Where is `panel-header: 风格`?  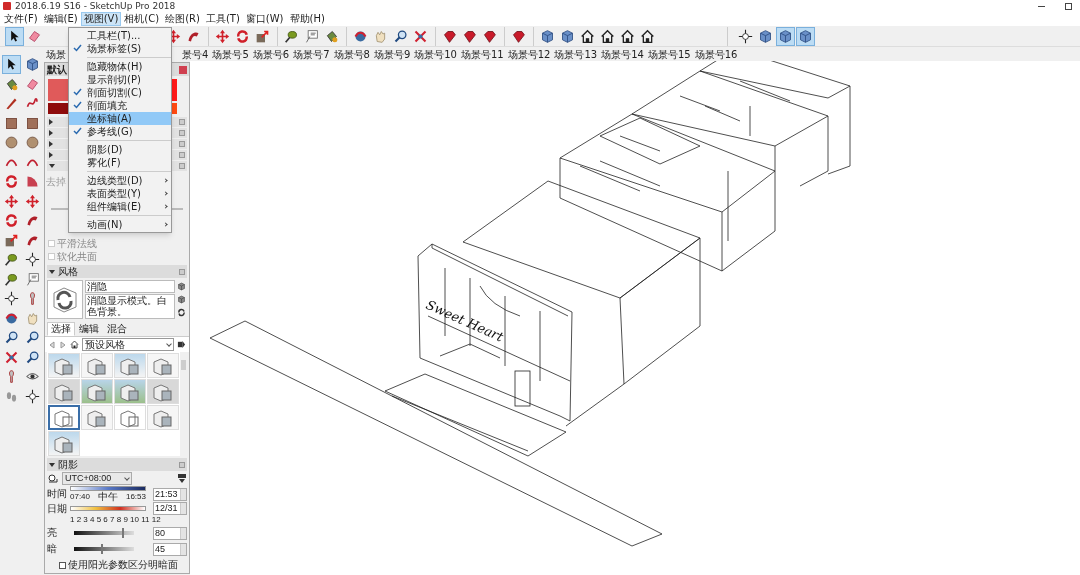
panel-header: 风格 is located at coordinates (117, 271).